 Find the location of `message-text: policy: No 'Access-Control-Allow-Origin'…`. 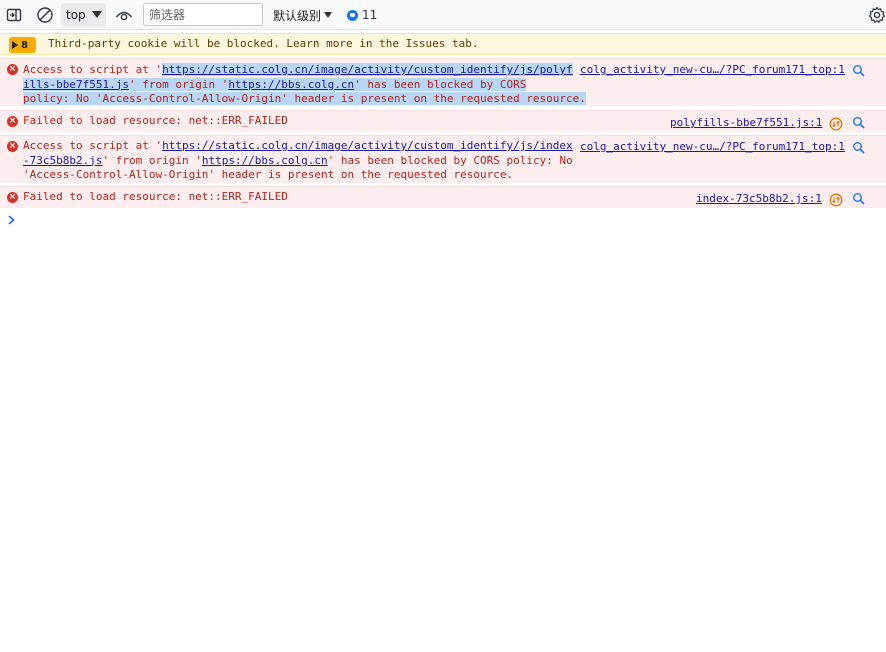

message-text: policy: No 'Access-Control-Allow-Origin'… is located at coordinates (304, 98).